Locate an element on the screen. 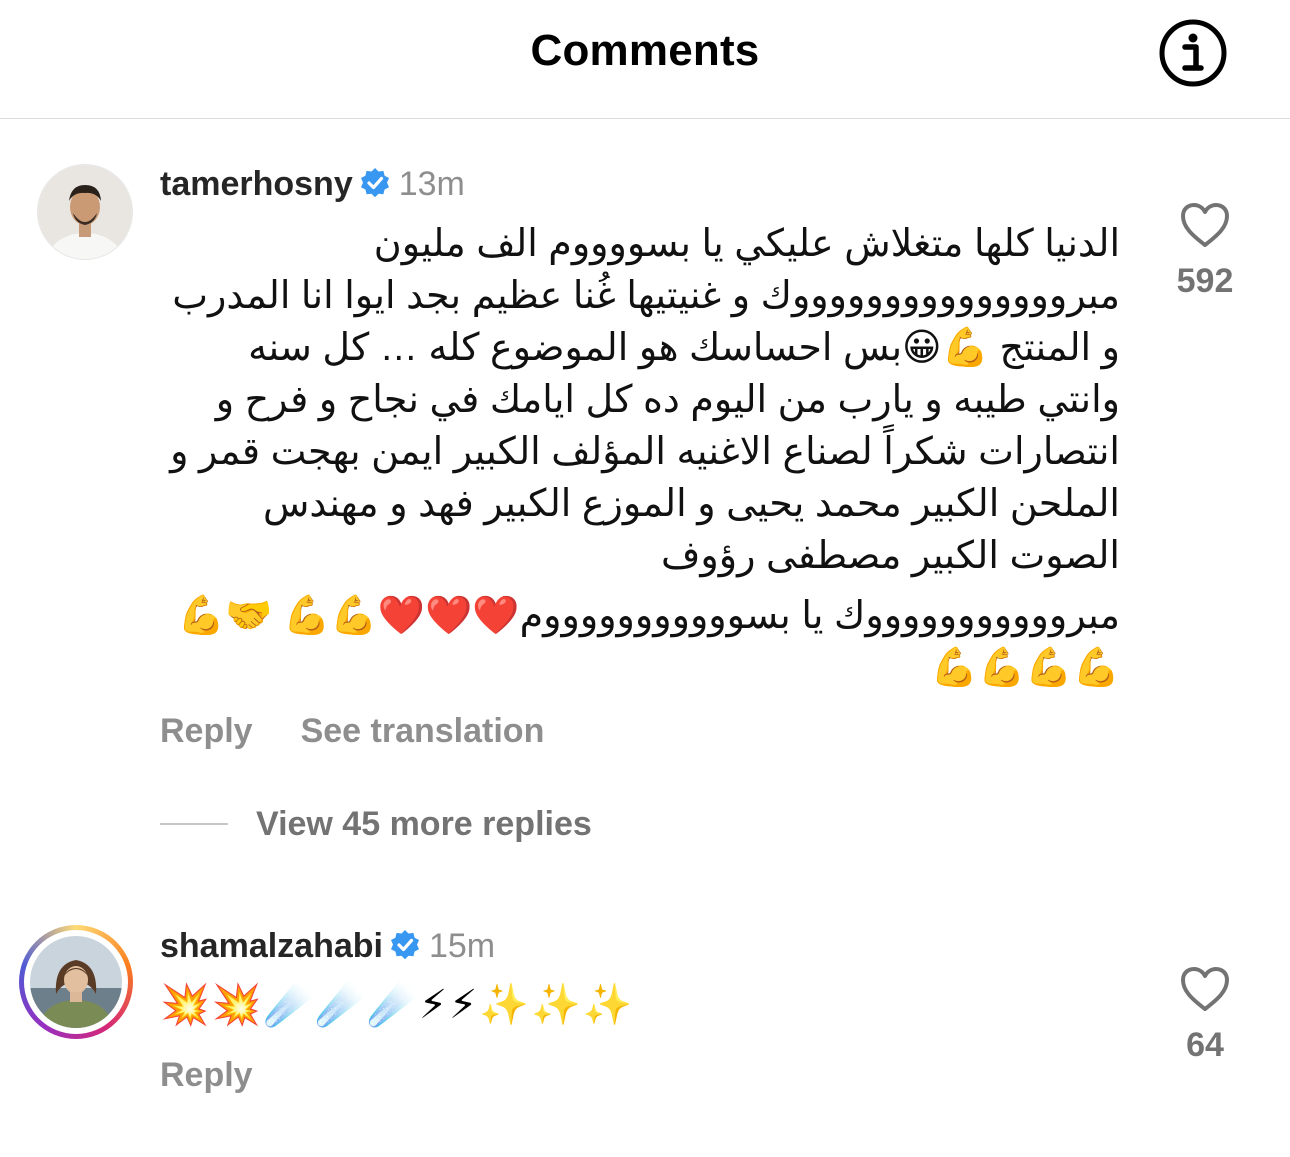  comment-actions: Reply See translation is located at coordinates (352, 731).